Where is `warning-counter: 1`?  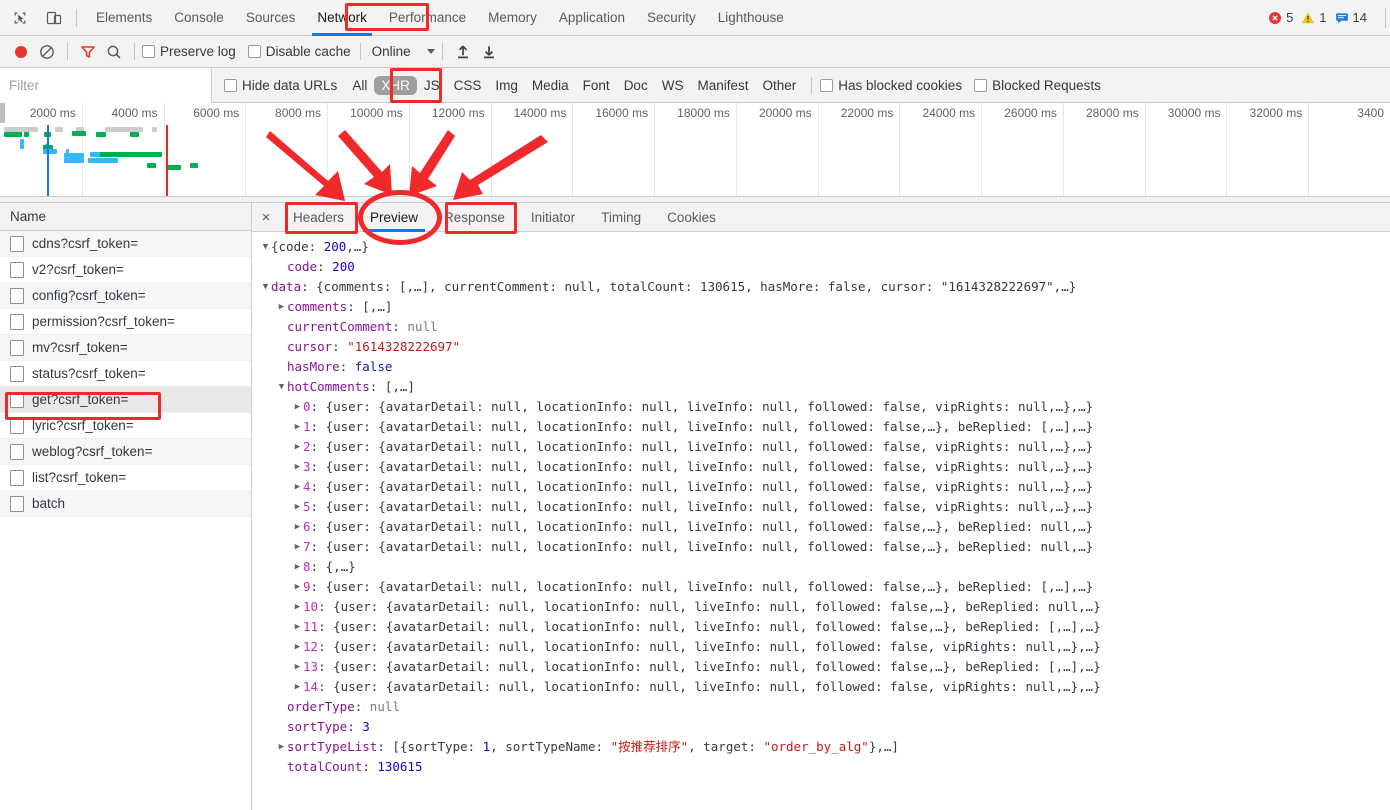 warning-counter: 1 is located at coordinates (1313, 17).